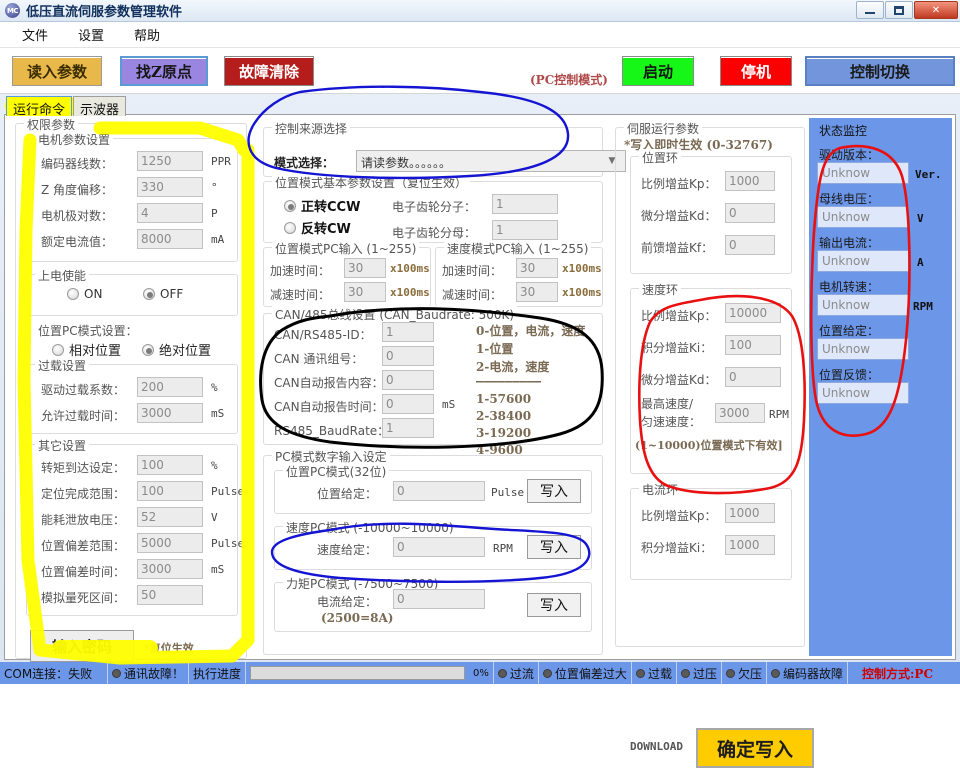  Describe the element at coordinates (170, 595) in the screenshot. I see `input-analog-deadband: 50` at that location.